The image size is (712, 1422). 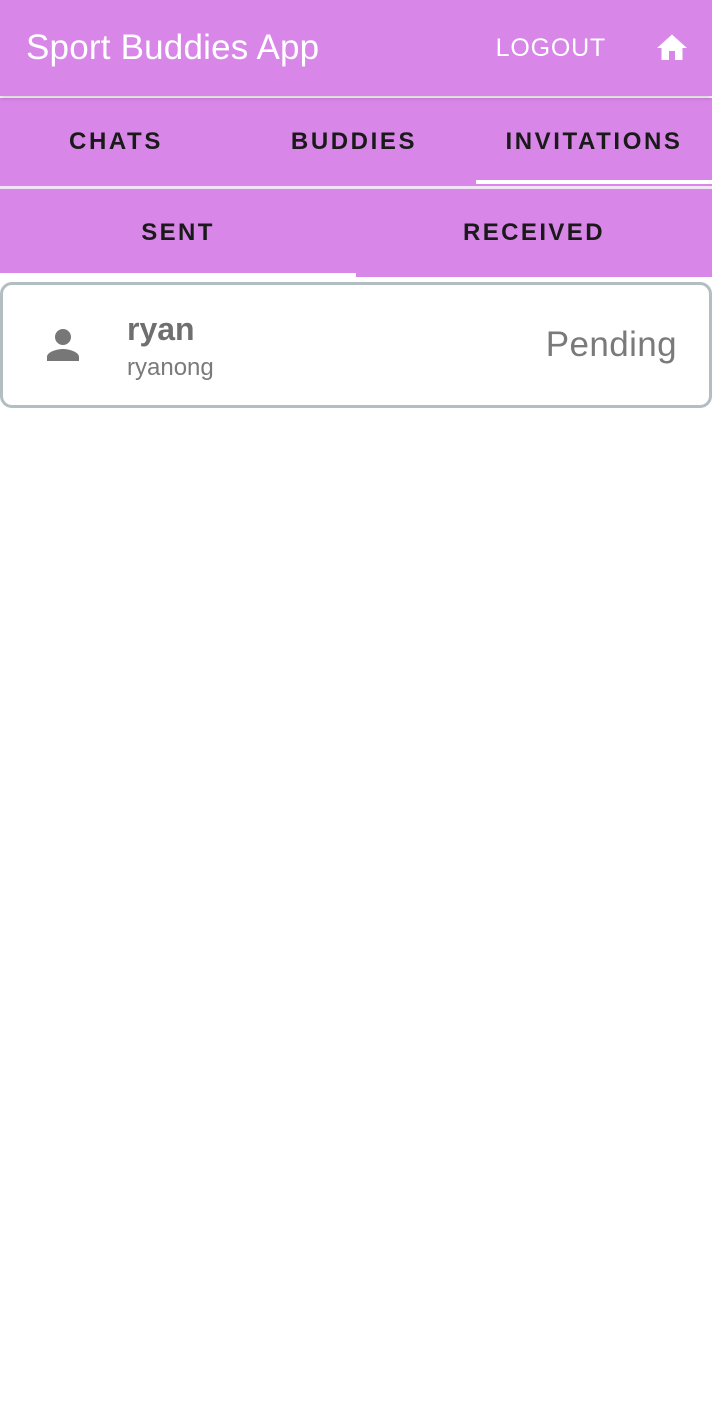 I want to click on user-name: ryan, so click(x=161, y=329).